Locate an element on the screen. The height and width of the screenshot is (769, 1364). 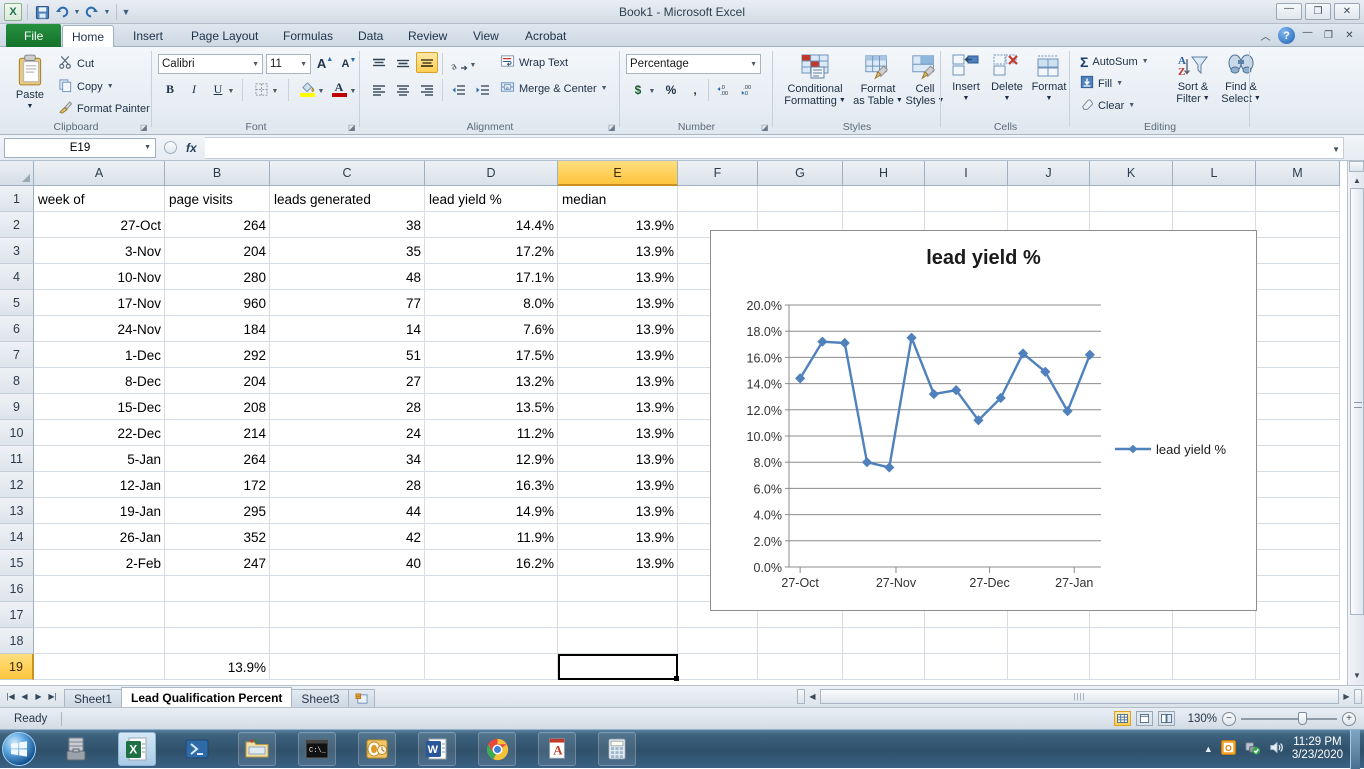
volume-icon is located at coordinates (1276, 749).